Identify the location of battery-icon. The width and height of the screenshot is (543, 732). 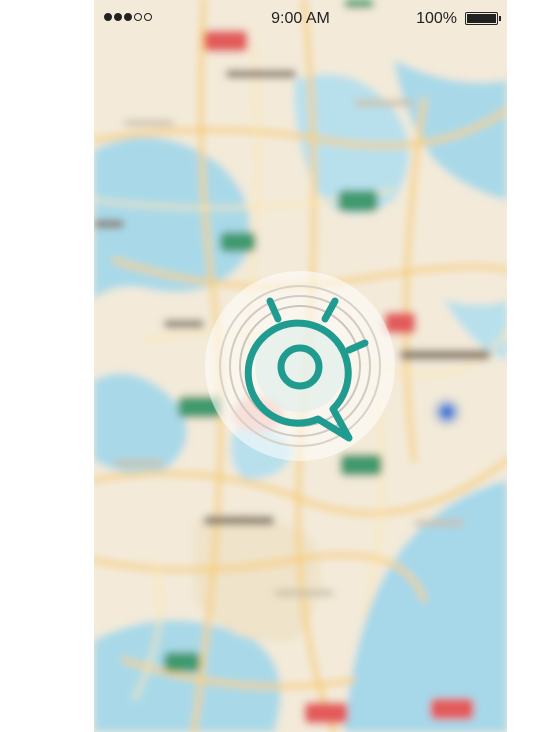
(483, 18).